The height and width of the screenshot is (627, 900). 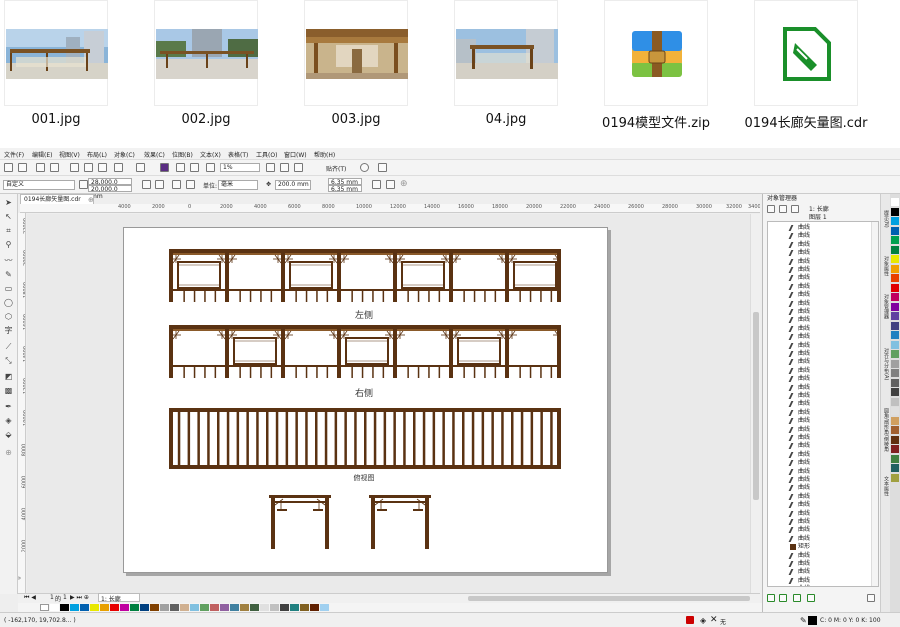 I want to click on pergola-right-elevation, so click(x=365, y=351).